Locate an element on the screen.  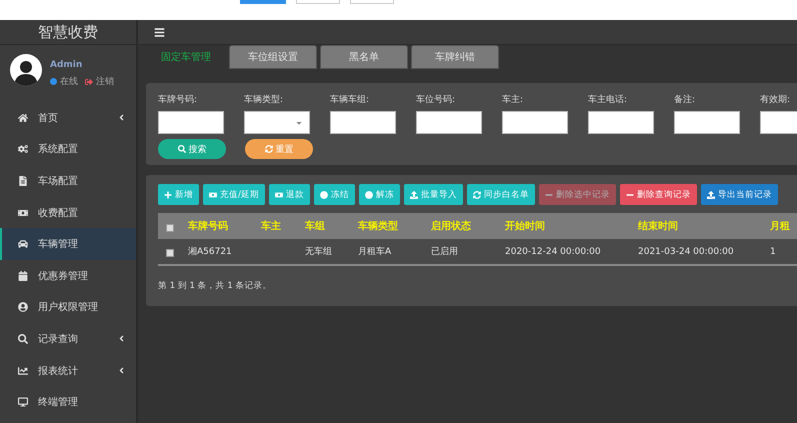
column-header: 月租 is located at coordinates (780, 226).